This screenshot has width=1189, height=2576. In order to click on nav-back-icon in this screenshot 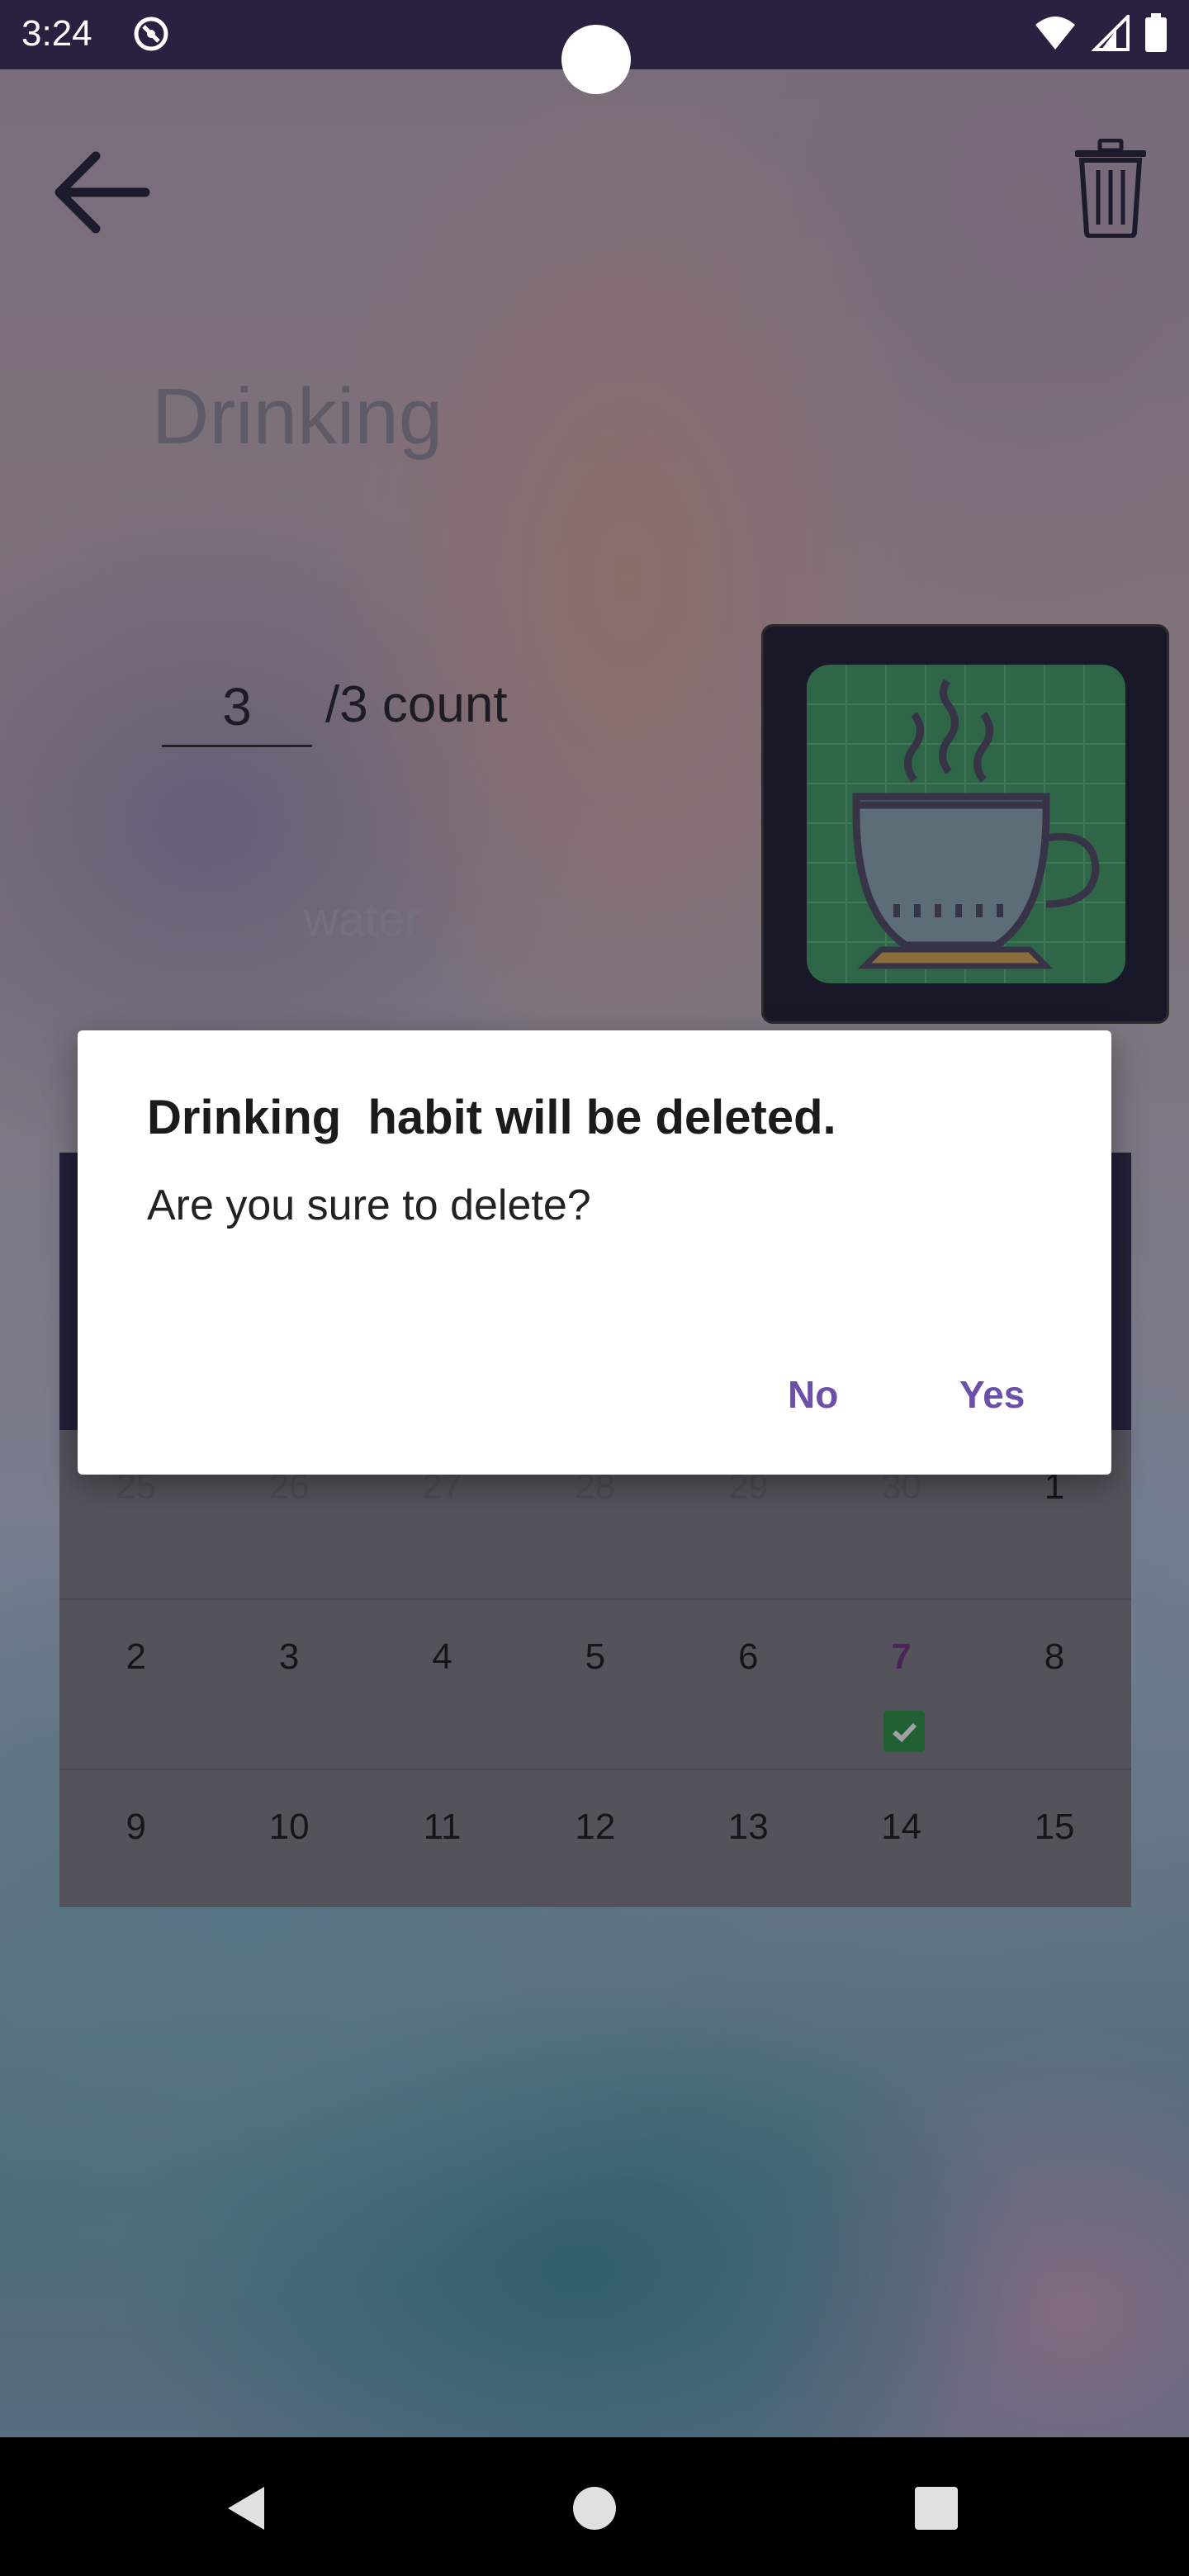, I will do `click(247, 2508)`.